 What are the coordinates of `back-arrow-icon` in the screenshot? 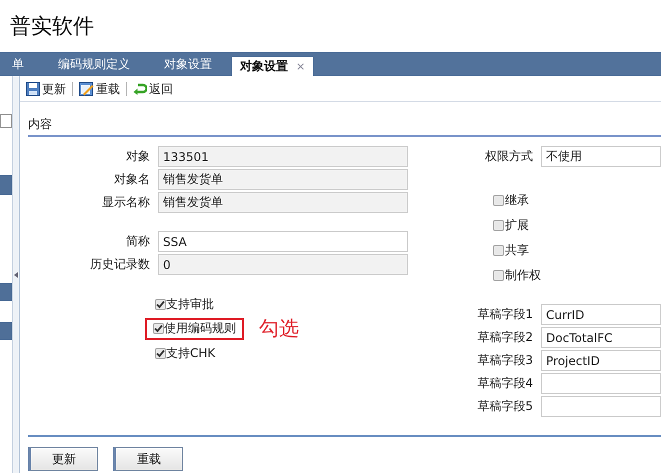 It's located at (140, 89).